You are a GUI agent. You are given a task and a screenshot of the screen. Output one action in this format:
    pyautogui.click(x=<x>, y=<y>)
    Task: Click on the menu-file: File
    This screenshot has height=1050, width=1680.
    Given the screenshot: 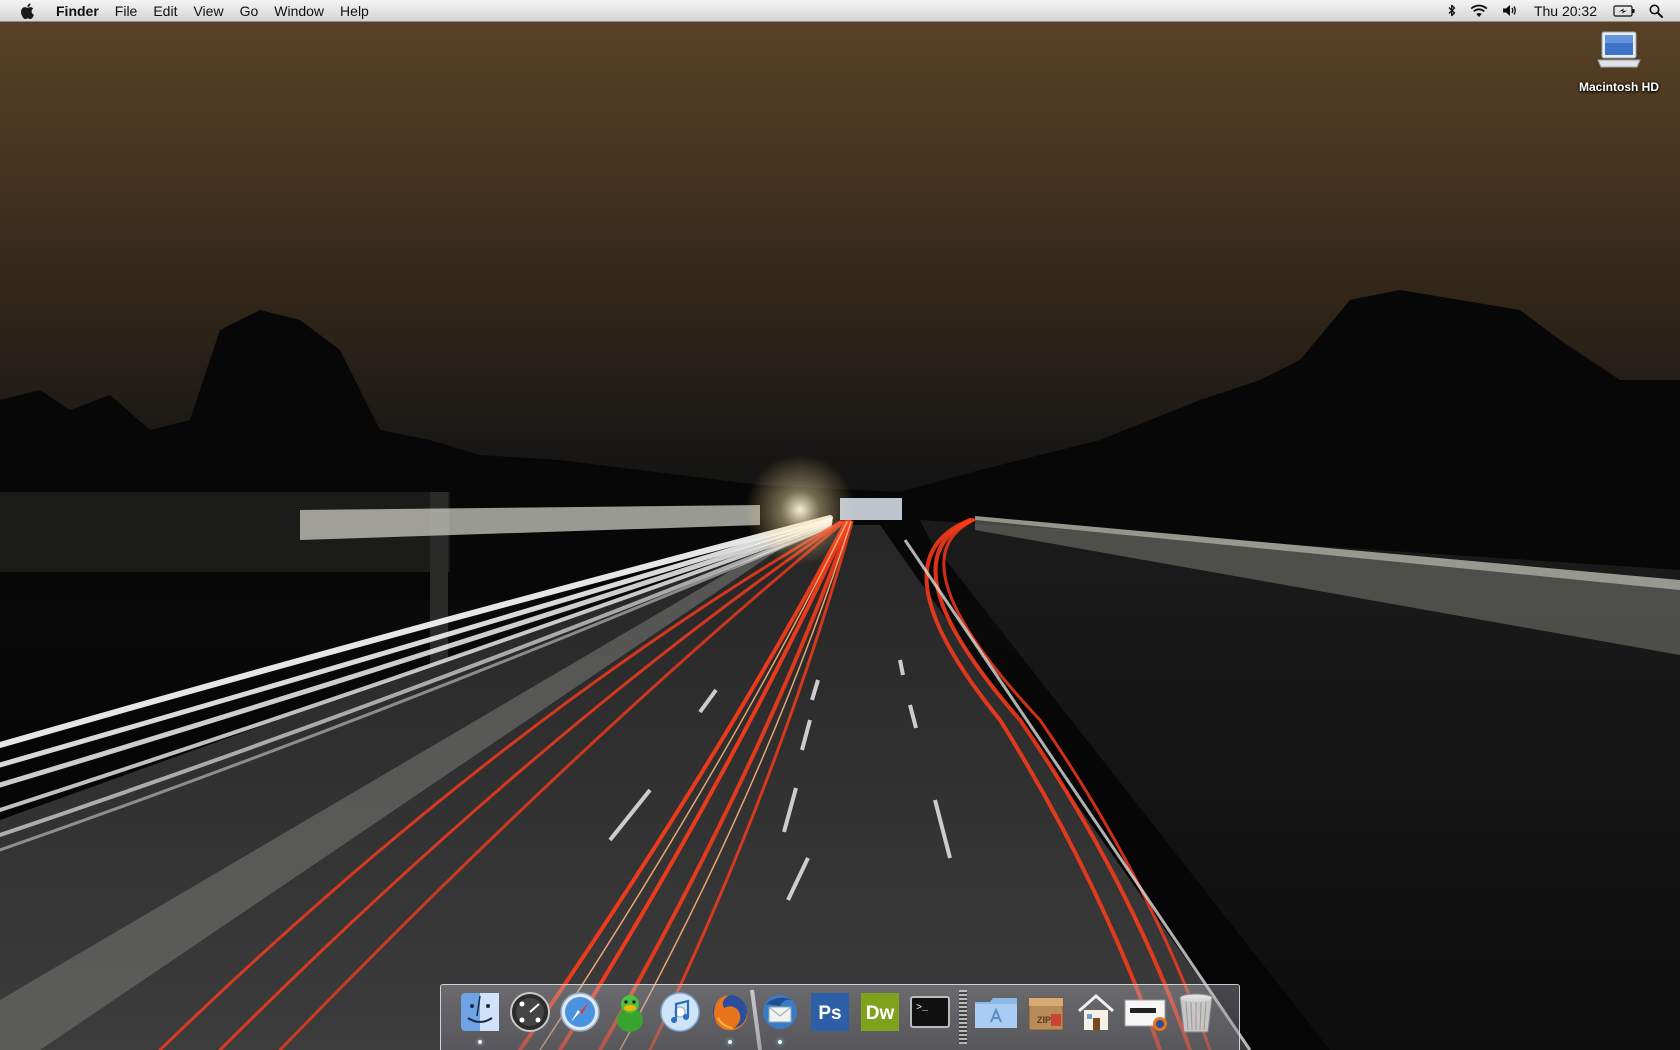 What is the action you would take?
    pyautogui.click(x=126, y=11)
    